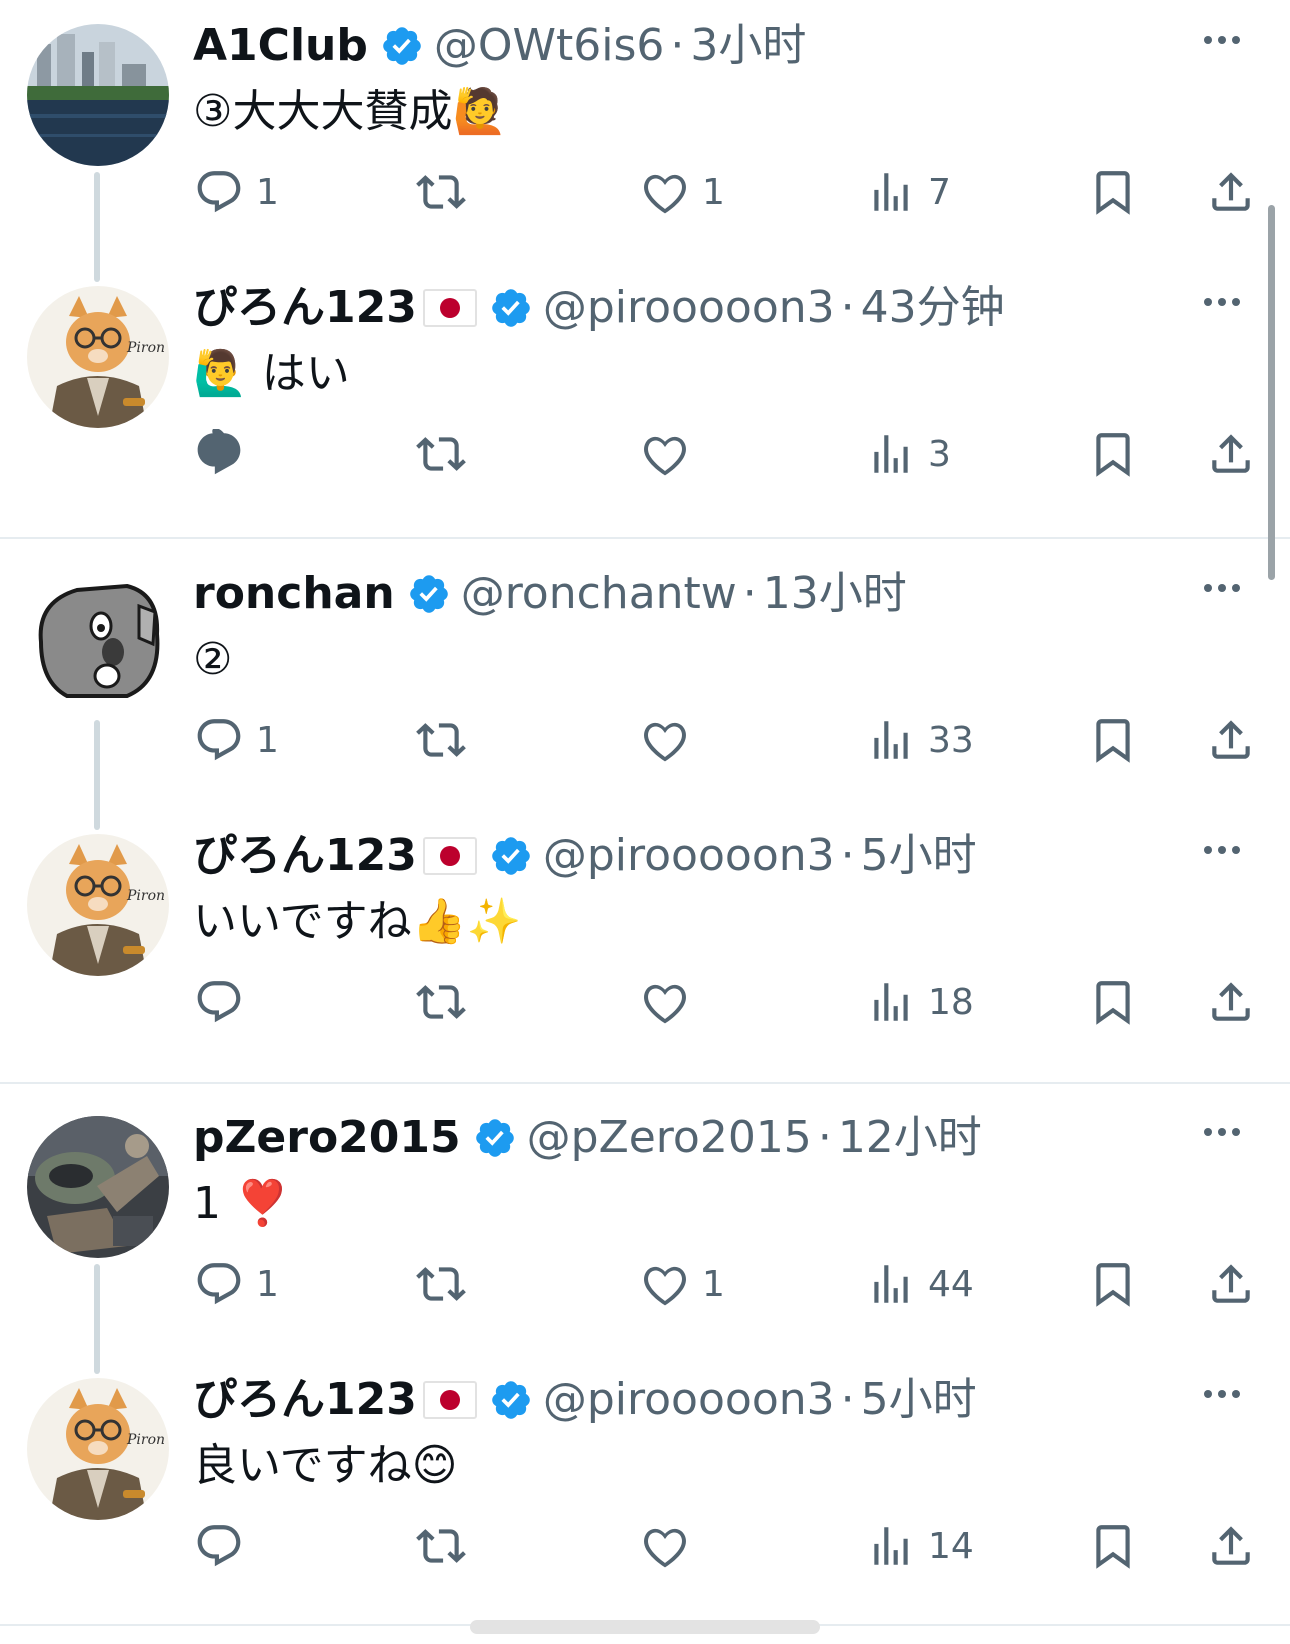 This screenshot has height=1644, width=1290. I want to click on tweet-text: 🙋‍♂️ はい, so click(271, 373).